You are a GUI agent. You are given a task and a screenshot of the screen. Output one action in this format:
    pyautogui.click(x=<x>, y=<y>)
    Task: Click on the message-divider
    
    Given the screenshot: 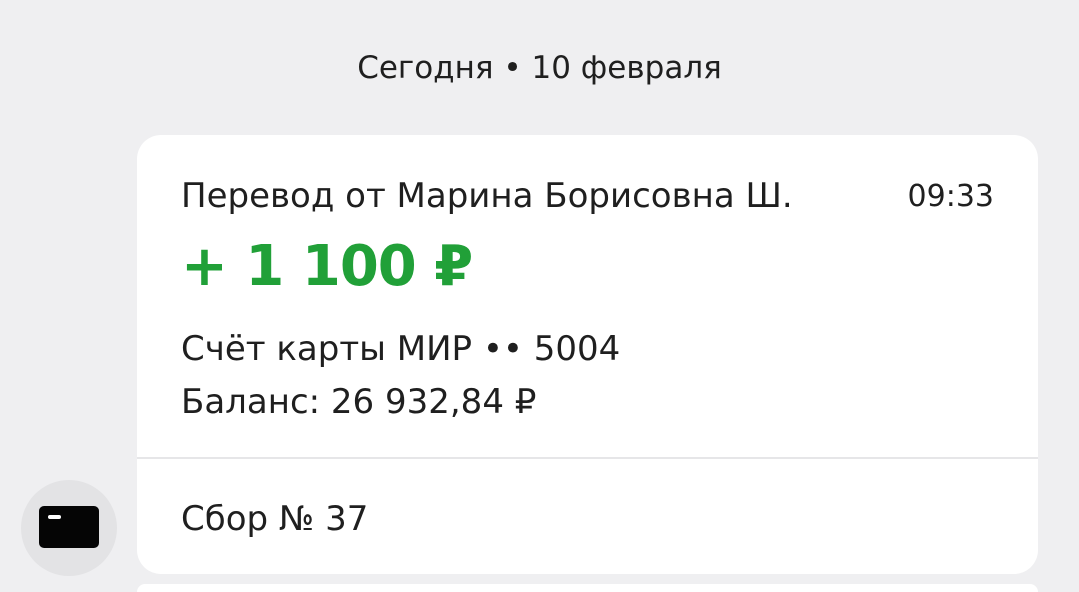 What is the action you would take?
    pyautogui.click(x=587, y=458)
    